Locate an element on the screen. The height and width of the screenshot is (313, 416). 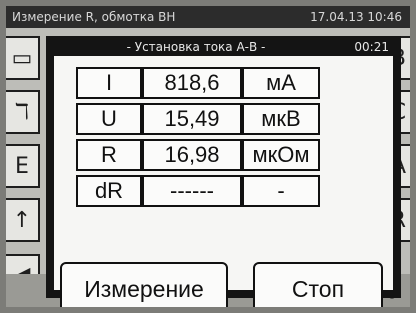
table-row: dR ------ - is located at coordinates (198, 191).